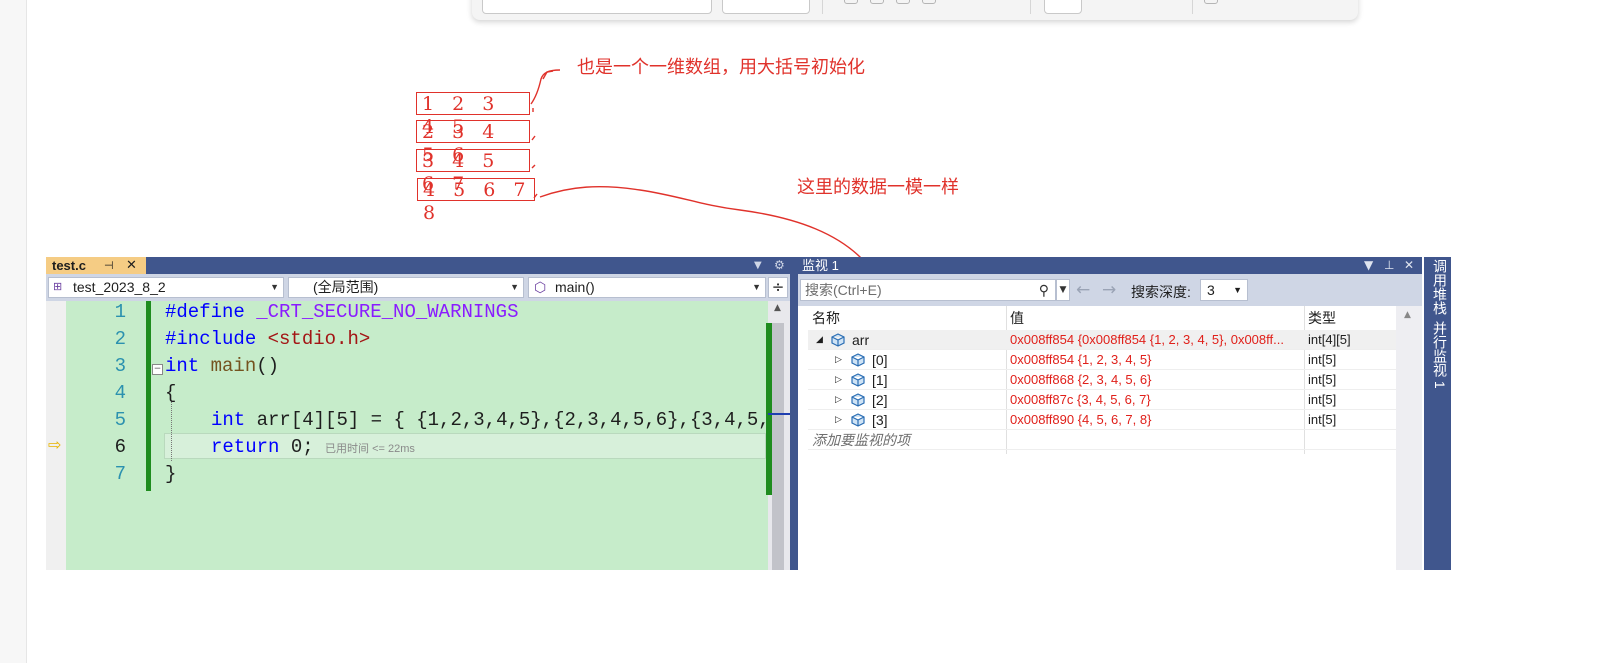  What do you see at coordinates (820, 265) in the screenshot?
I see `watch-title: 监视 1` at bounding box center [820, 265].